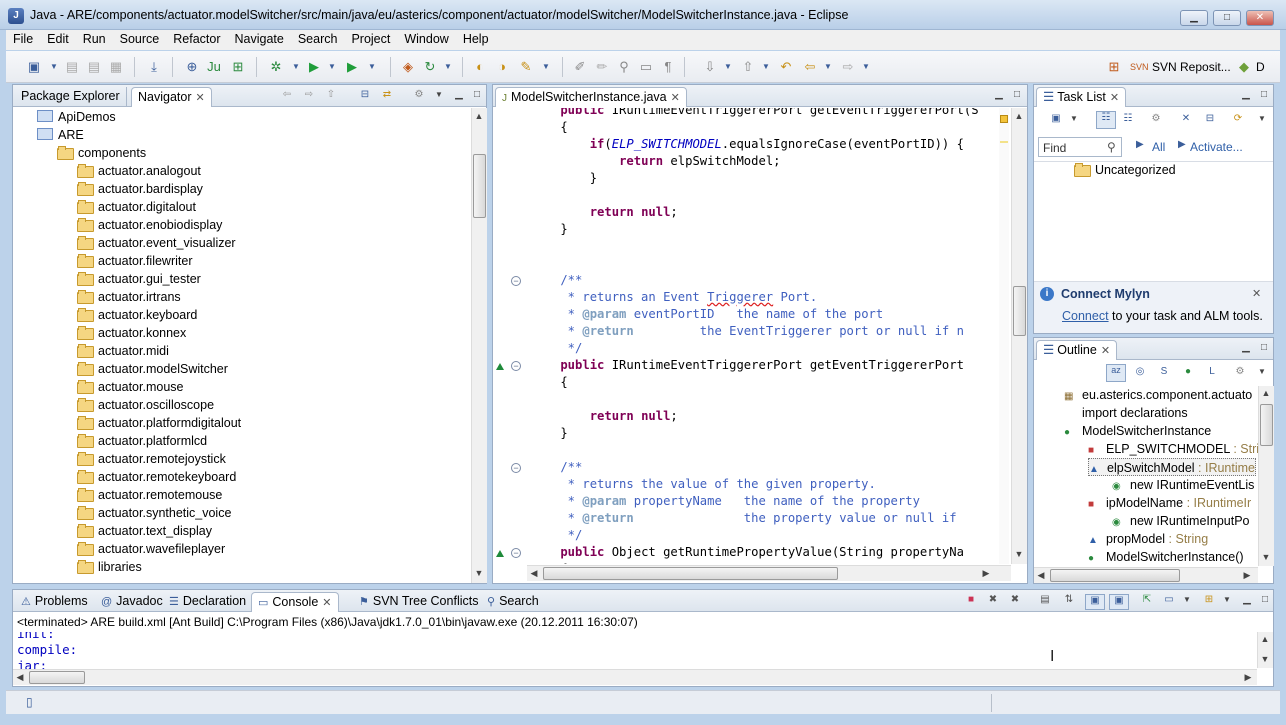 This screenshot has width=1286, height=725. I want to click on collapse-all-icon: ⊟, so click(365, 95).